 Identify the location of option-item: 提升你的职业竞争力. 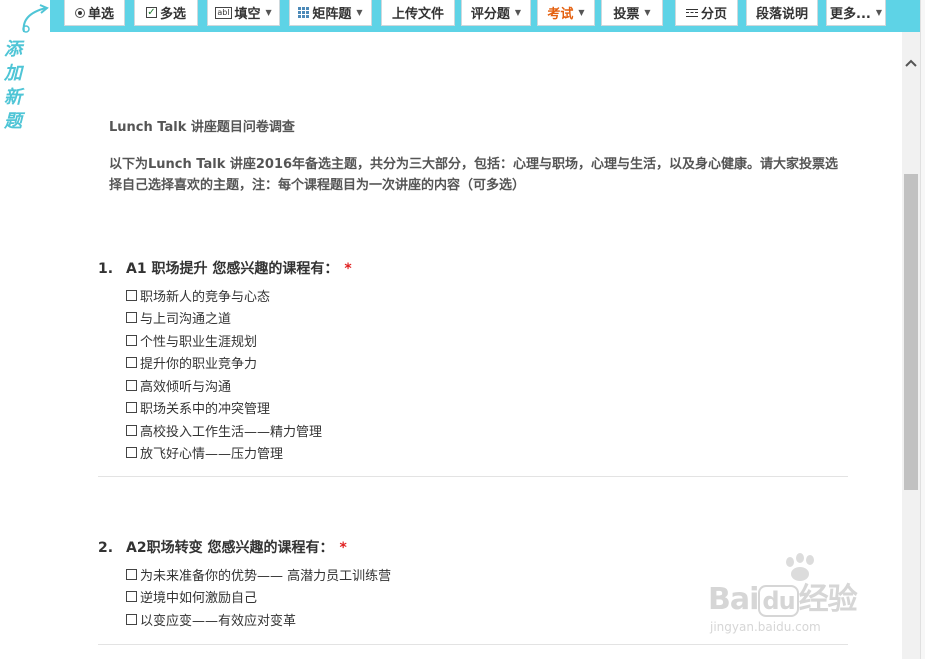
(224, 363).